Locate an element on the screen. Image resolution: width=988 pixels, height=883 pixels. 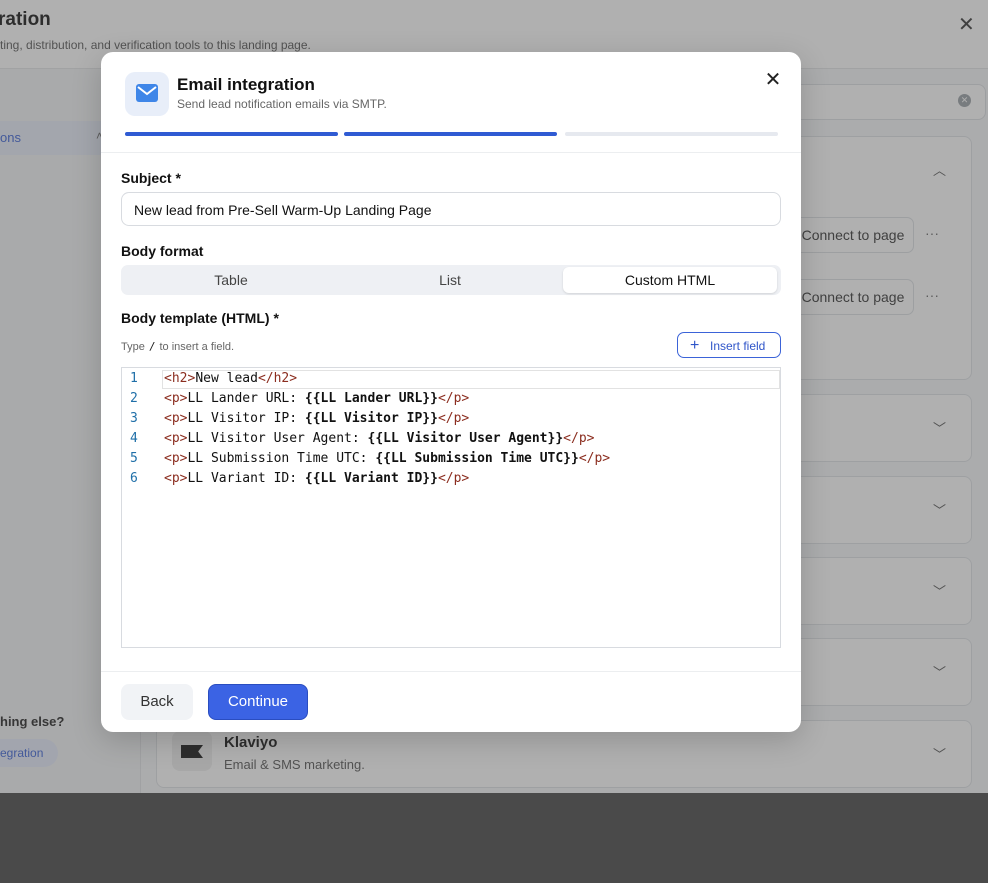
step-2-indicator is located at coordinates (450, 134).